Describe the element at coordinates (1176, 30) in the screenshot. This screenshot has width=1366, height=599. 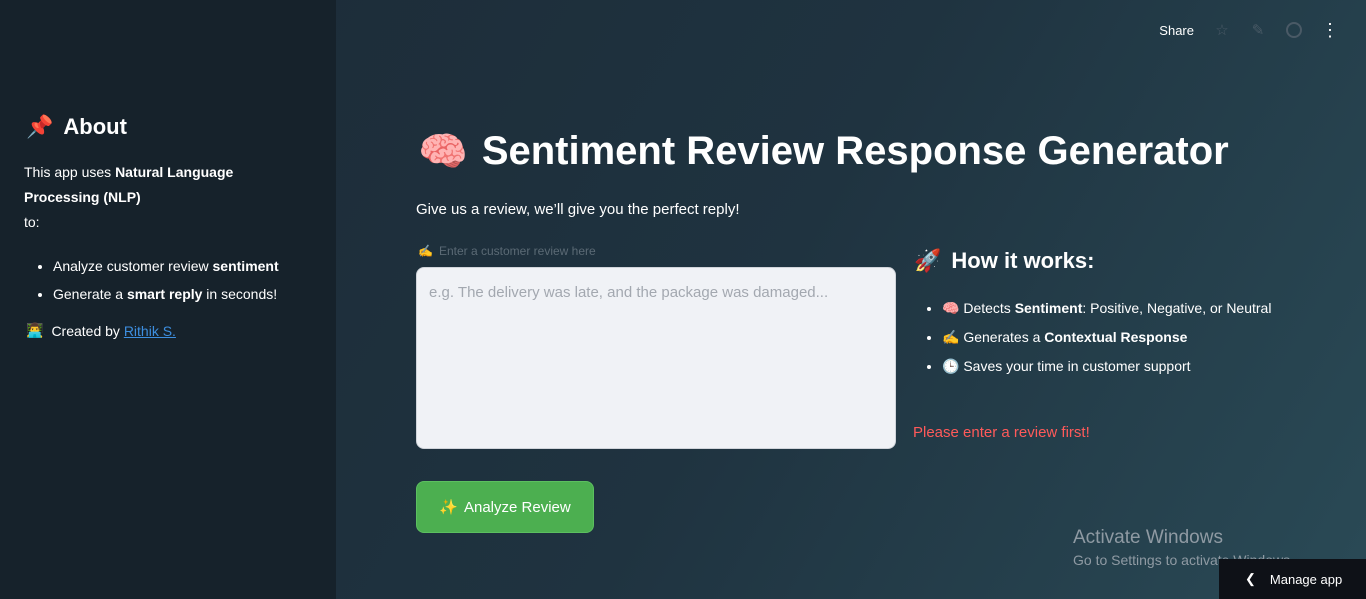
I see `share-button: Share` at that location.